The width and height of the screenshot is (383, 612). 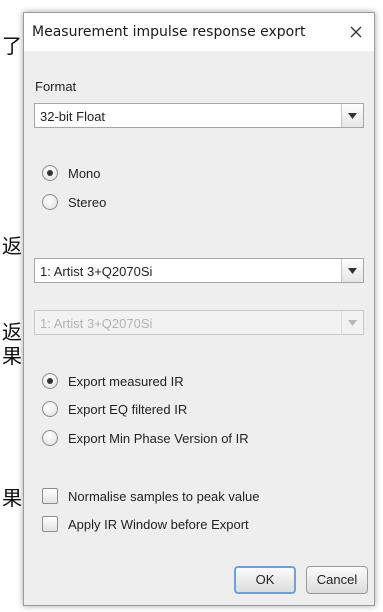 I want to click on close-button, so click(x=356, y=32).